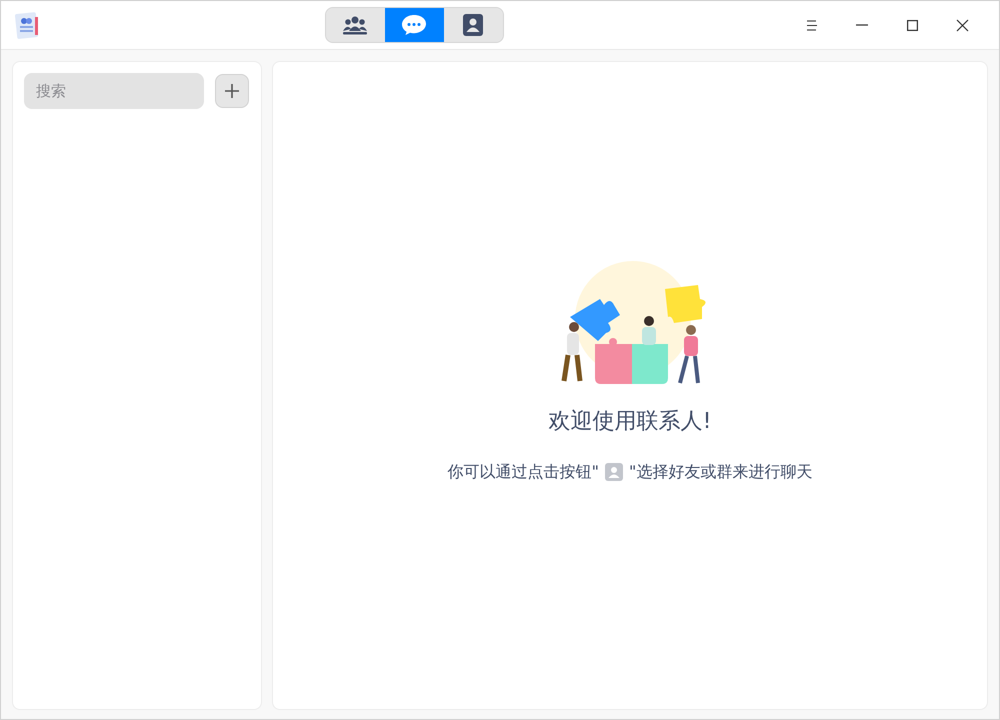 Image resolution: width=1000 pixels, height=720 pixels. Describe the element at coordinates (523, 472) in the screenshot. I see `hint-text: 你可以通过点击按钮"` at that location.